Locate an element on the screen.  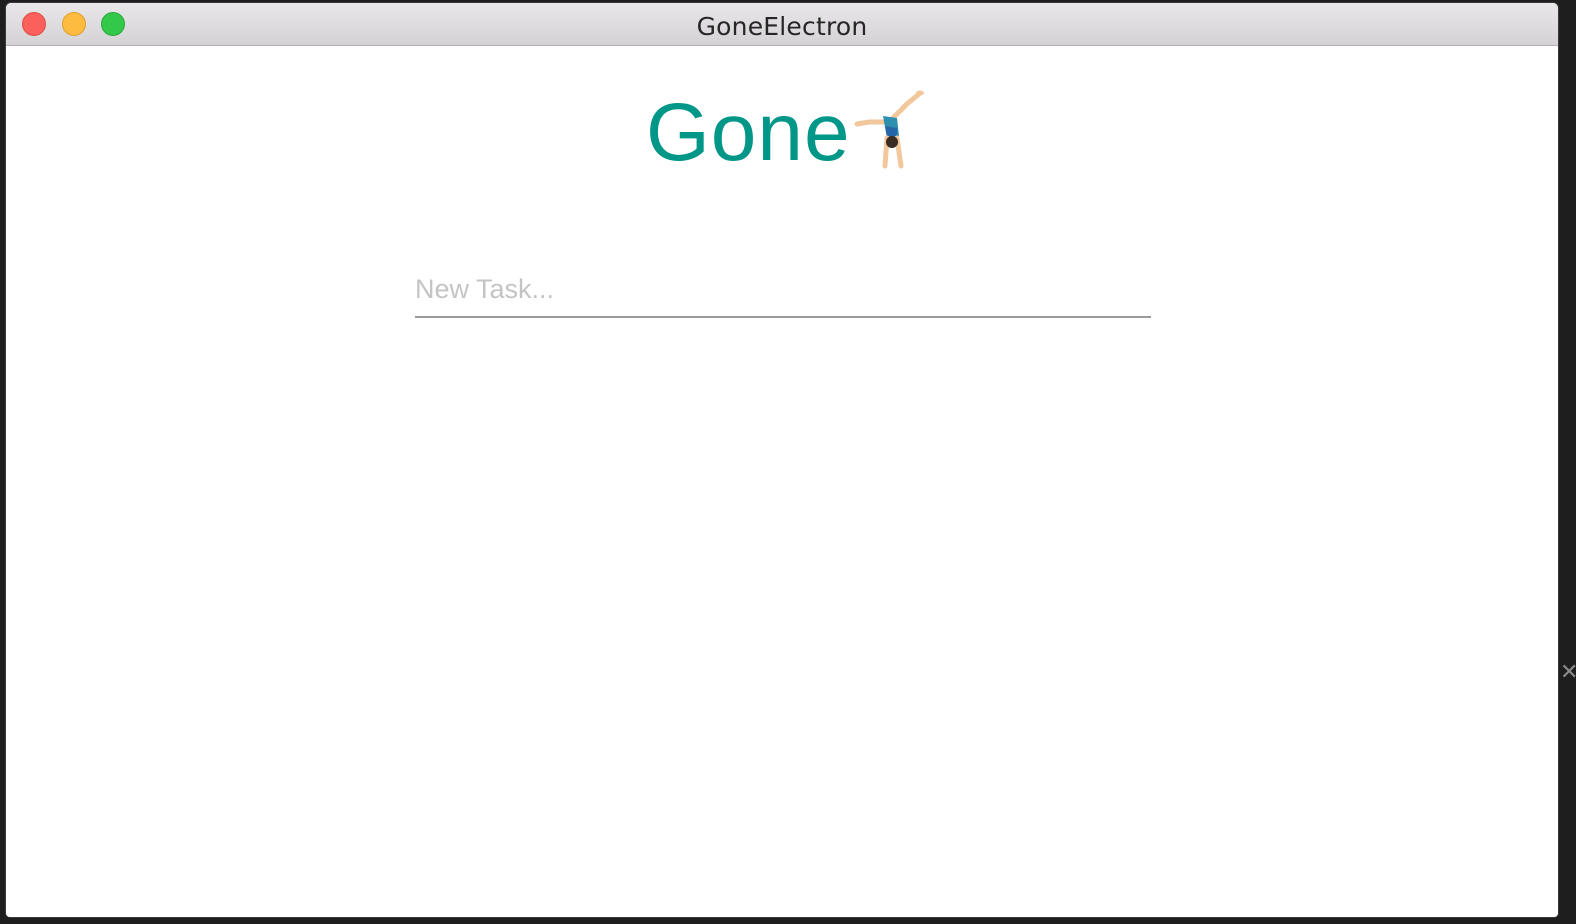
logo-text: Gone is located at coordinates (748, 132).